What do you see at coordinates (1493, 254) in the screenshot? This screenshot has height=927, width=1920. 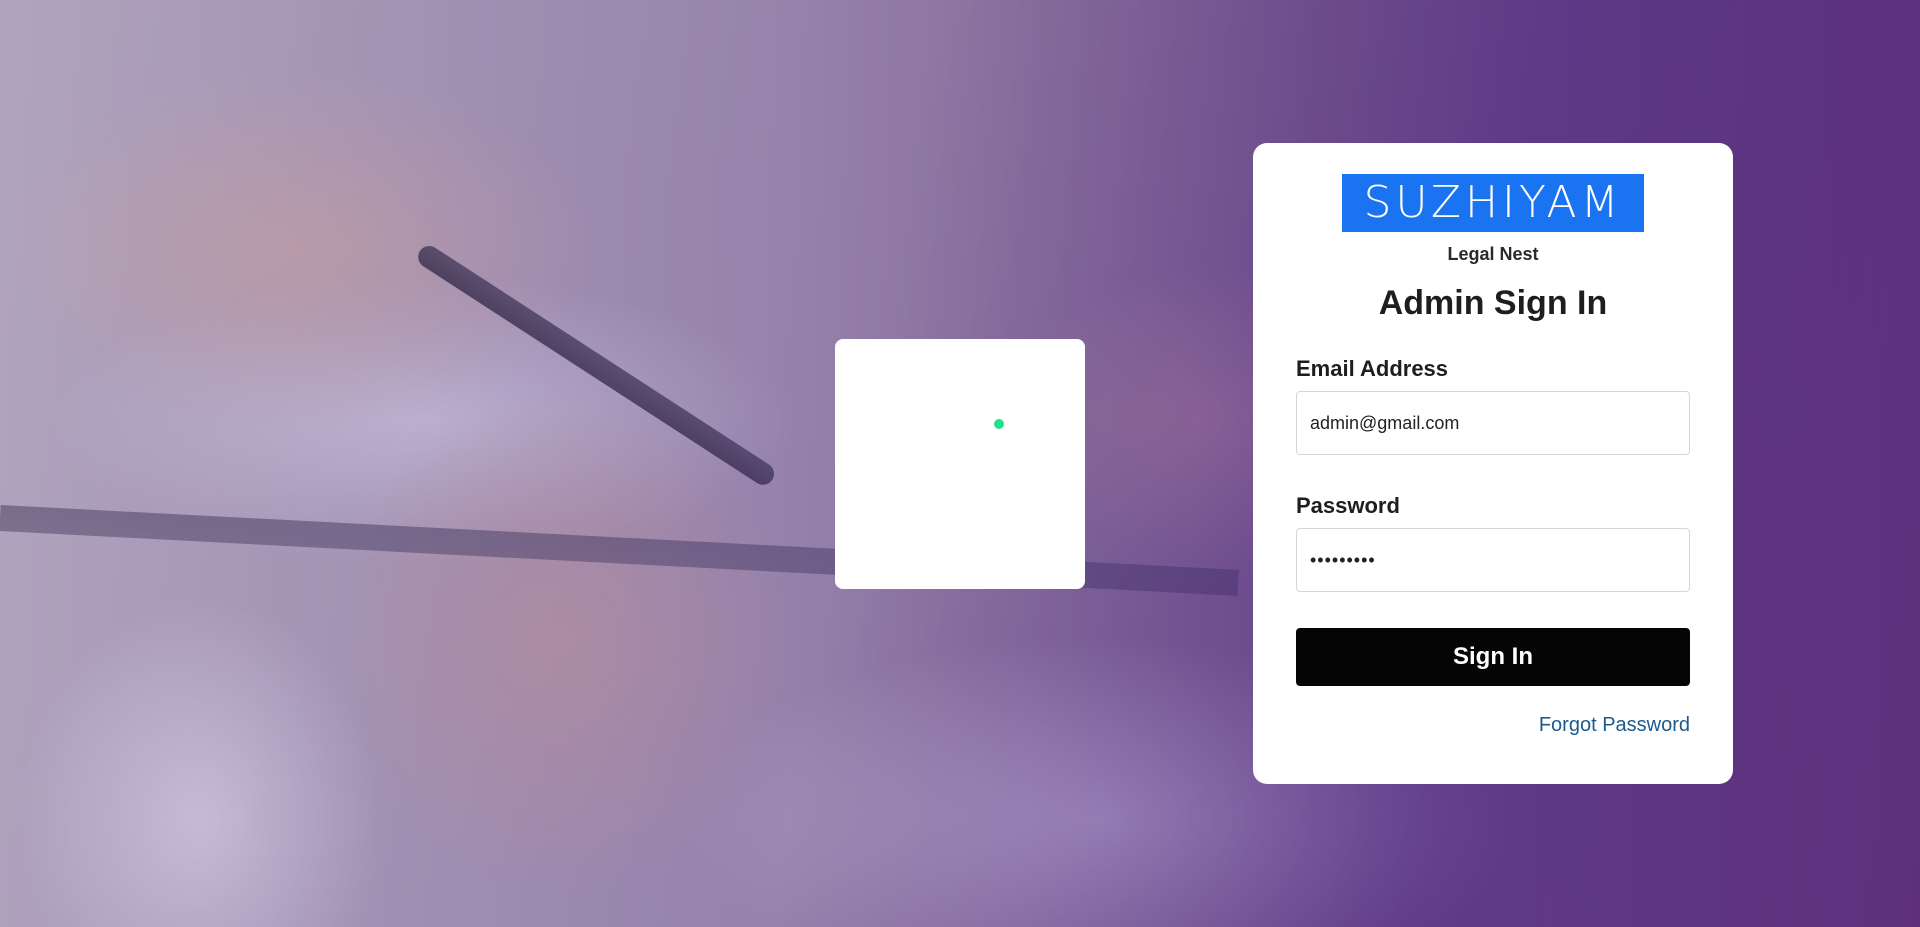 I see `brand-subtitle: Legal Nest` at bounding box center [1493, 254].